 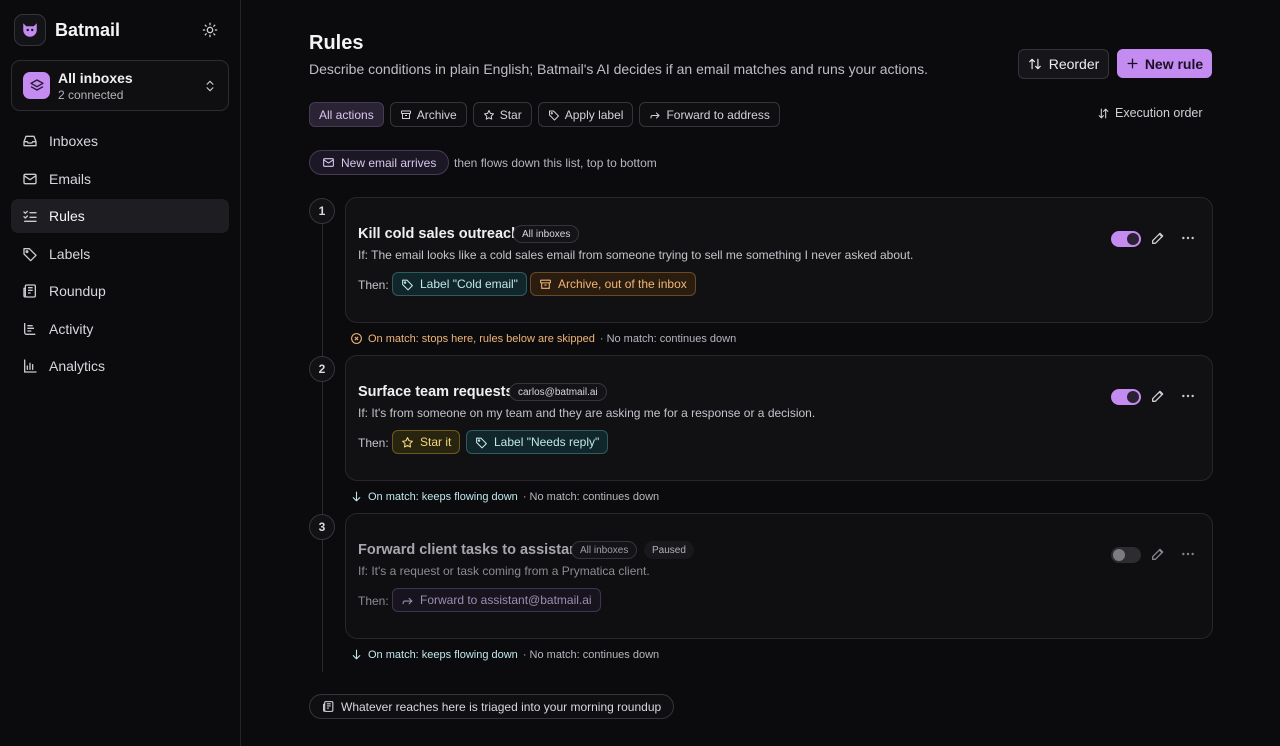 I want to click on filter-label: All actions, so click(x=346, y=114).